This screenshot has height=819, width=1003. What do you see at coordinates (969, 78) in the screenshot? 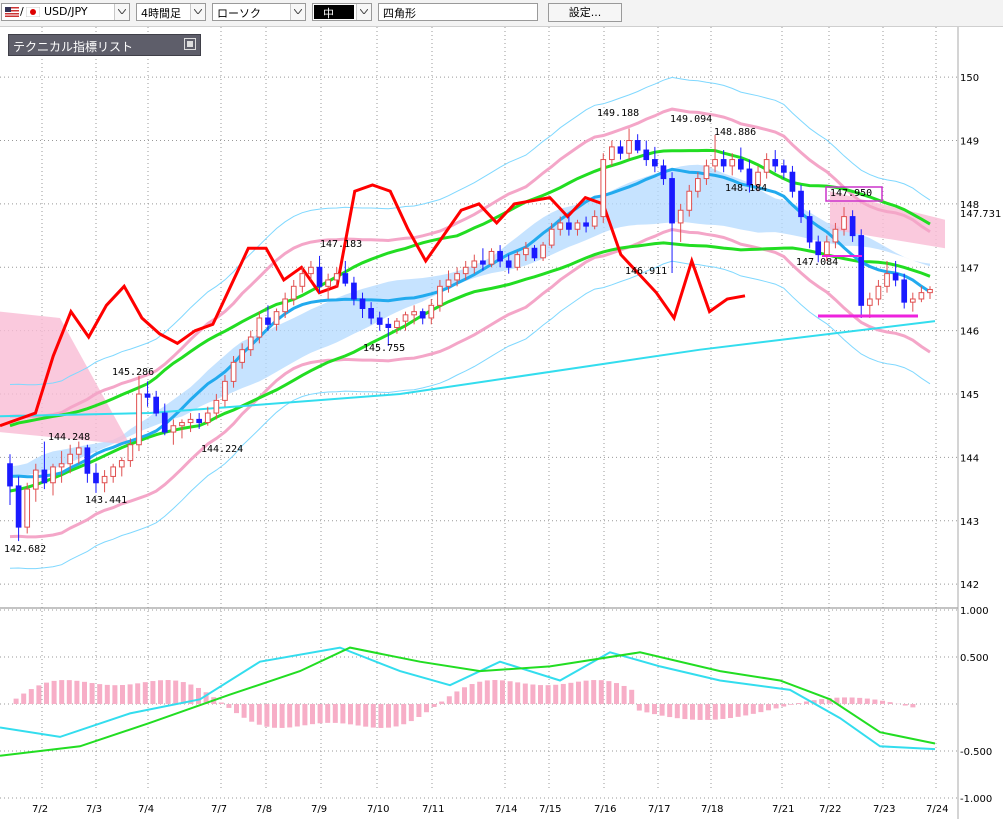
I see `price-tick-0: 150` at bounding box center [969, 78].